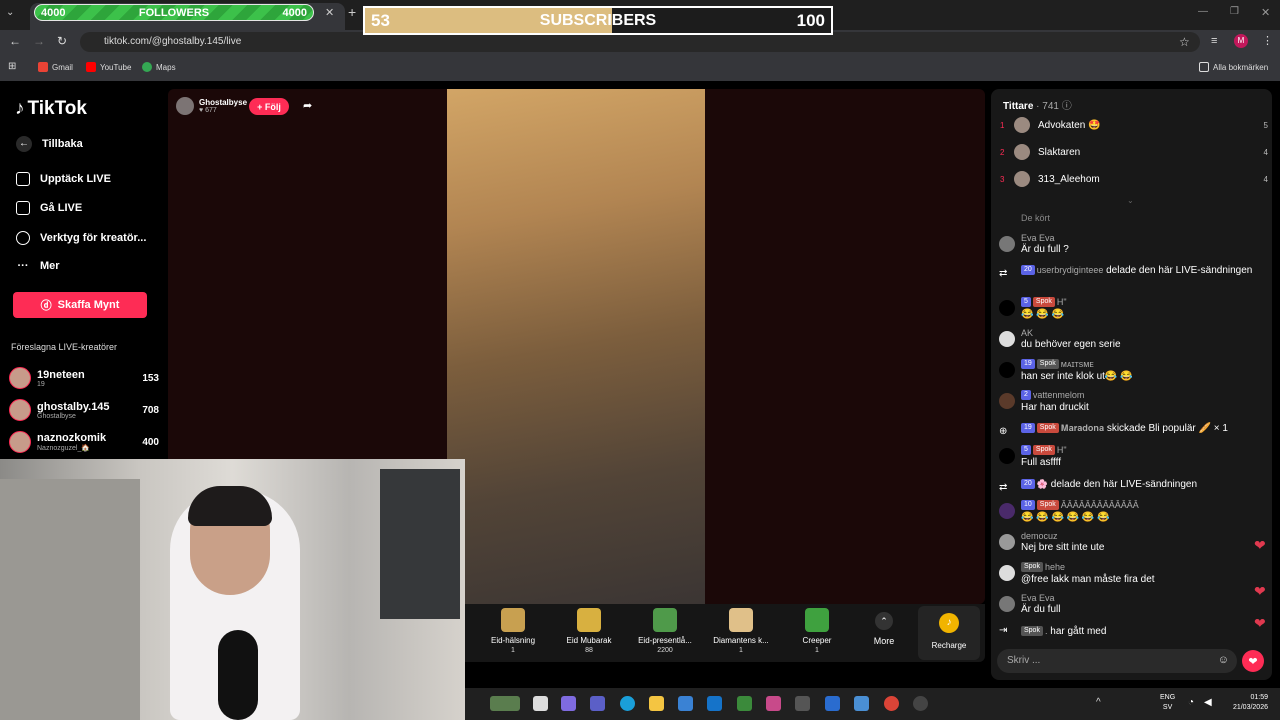  I want to click on tv, so click(420, 544).